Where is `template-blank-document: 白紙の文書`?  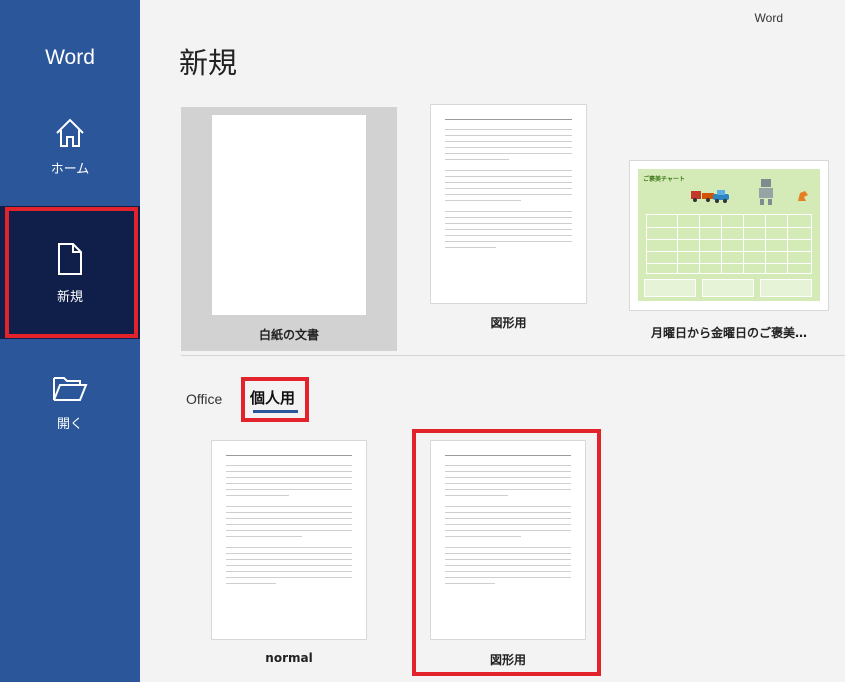
template-blank-document: 白紙の文書 is located at coordinates (289, 229).